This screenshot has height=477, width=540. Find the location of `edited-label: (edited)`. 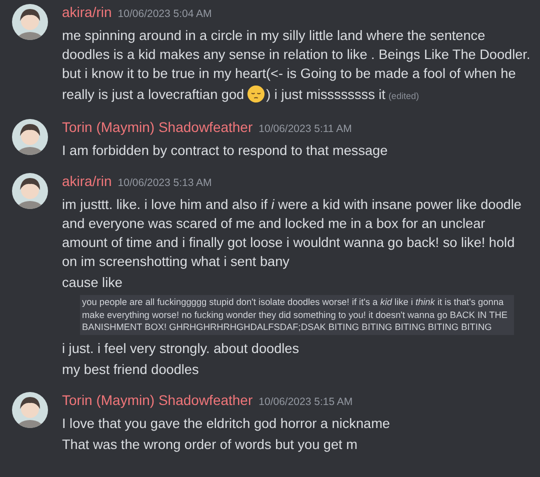

edited-label: (edited) is located at coordinates (403, 96).